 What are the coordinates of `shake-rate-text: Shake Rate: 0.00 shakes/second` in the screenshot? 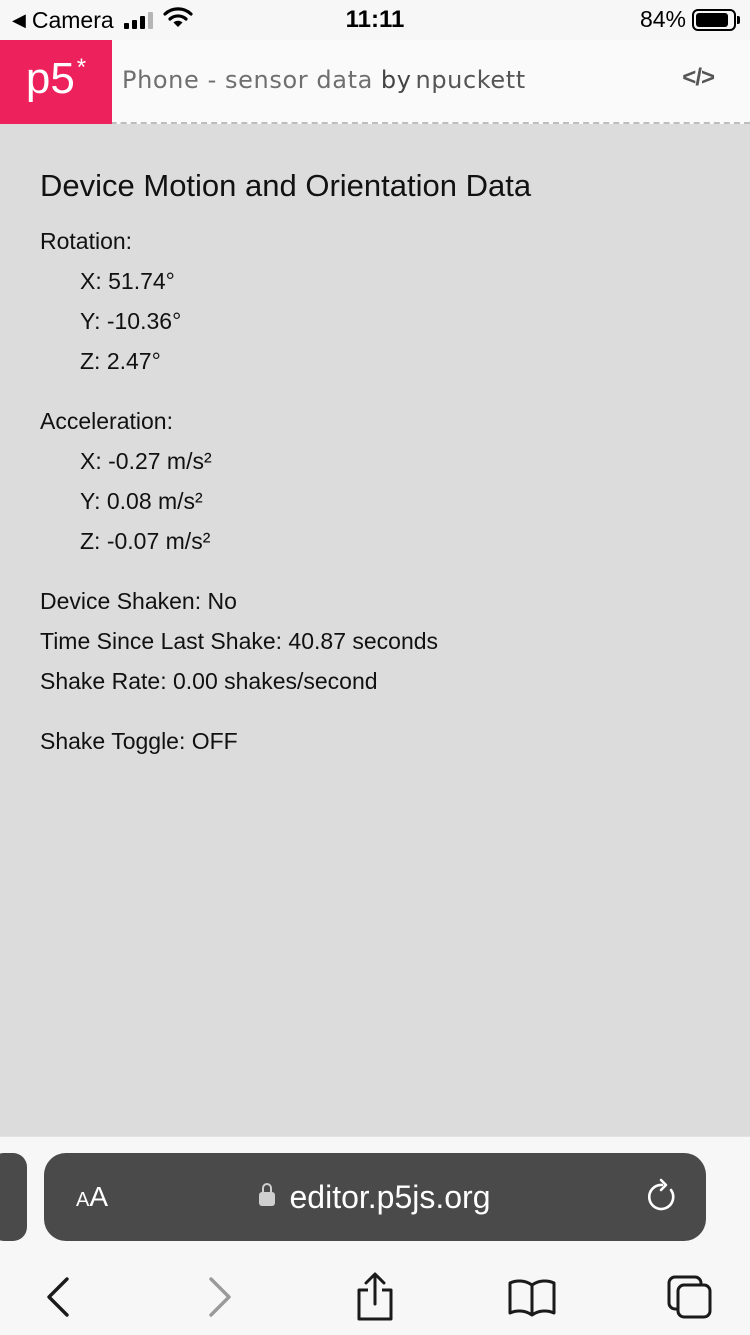 It's located at (209, 681).